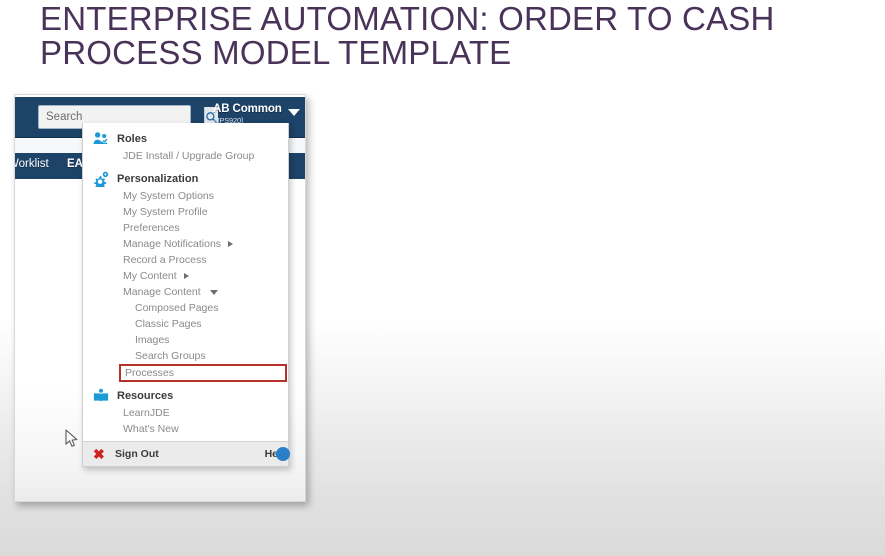  I want to click on menu-item-search-groups: Search Groups, so click(185, 356).